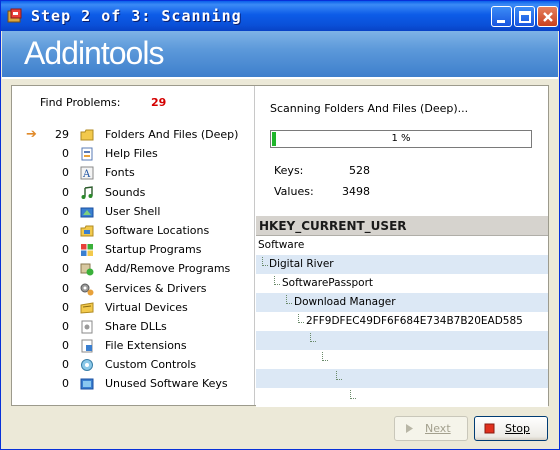 The width and height of the screenshot is (560, 450). I want to click on registry-tree-row: SoftwarePassport, so click(402, 283).